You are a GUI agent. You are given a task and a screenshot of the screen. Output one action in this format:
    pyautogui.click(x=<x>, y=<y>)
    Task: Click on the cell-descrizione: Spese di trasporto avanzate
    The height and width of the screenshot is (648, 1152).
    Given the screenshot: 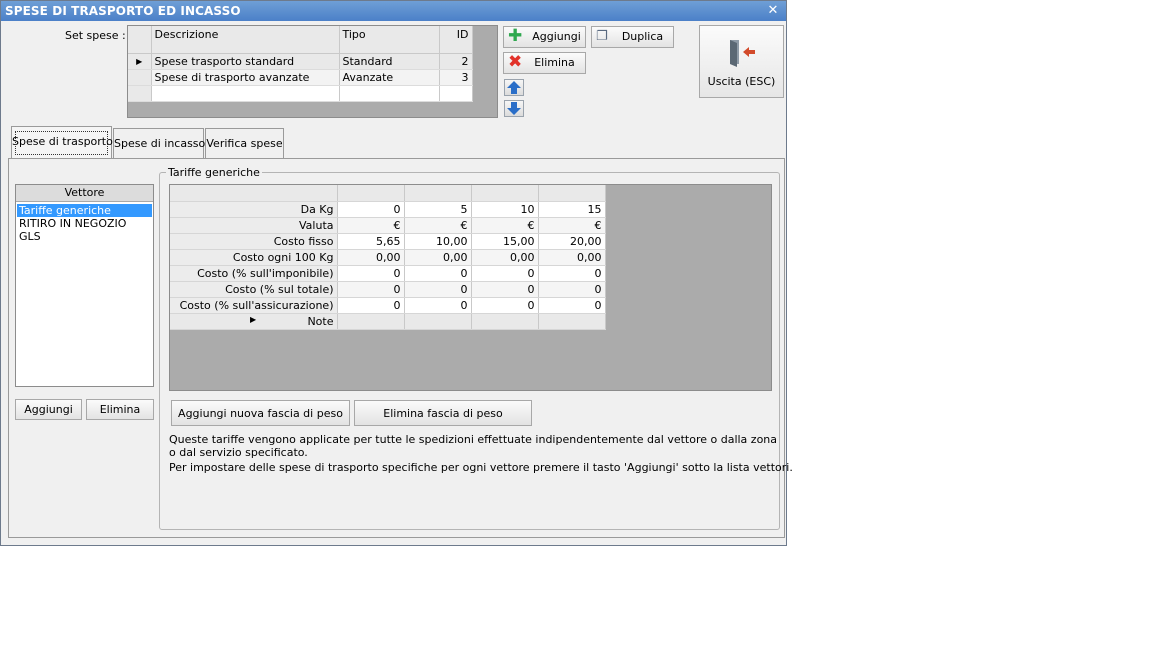 What is the action you would take?
    pyautogui.click(x=245, y=77)
    